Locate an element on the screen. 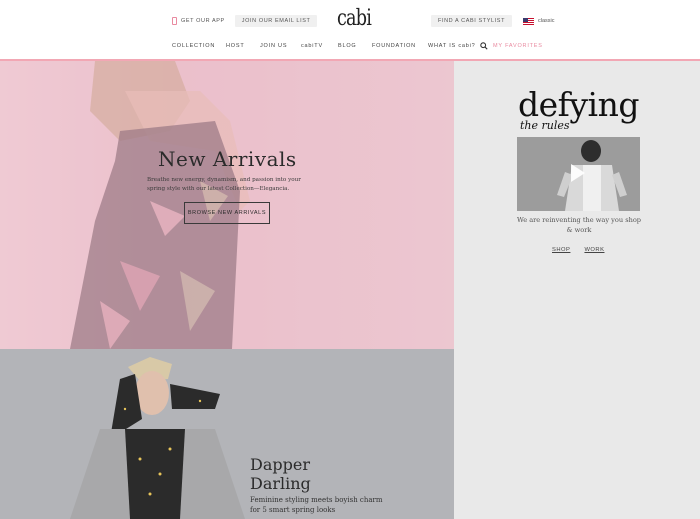  get-app-label: GET OUR APP is located at coordinates (203, 21).